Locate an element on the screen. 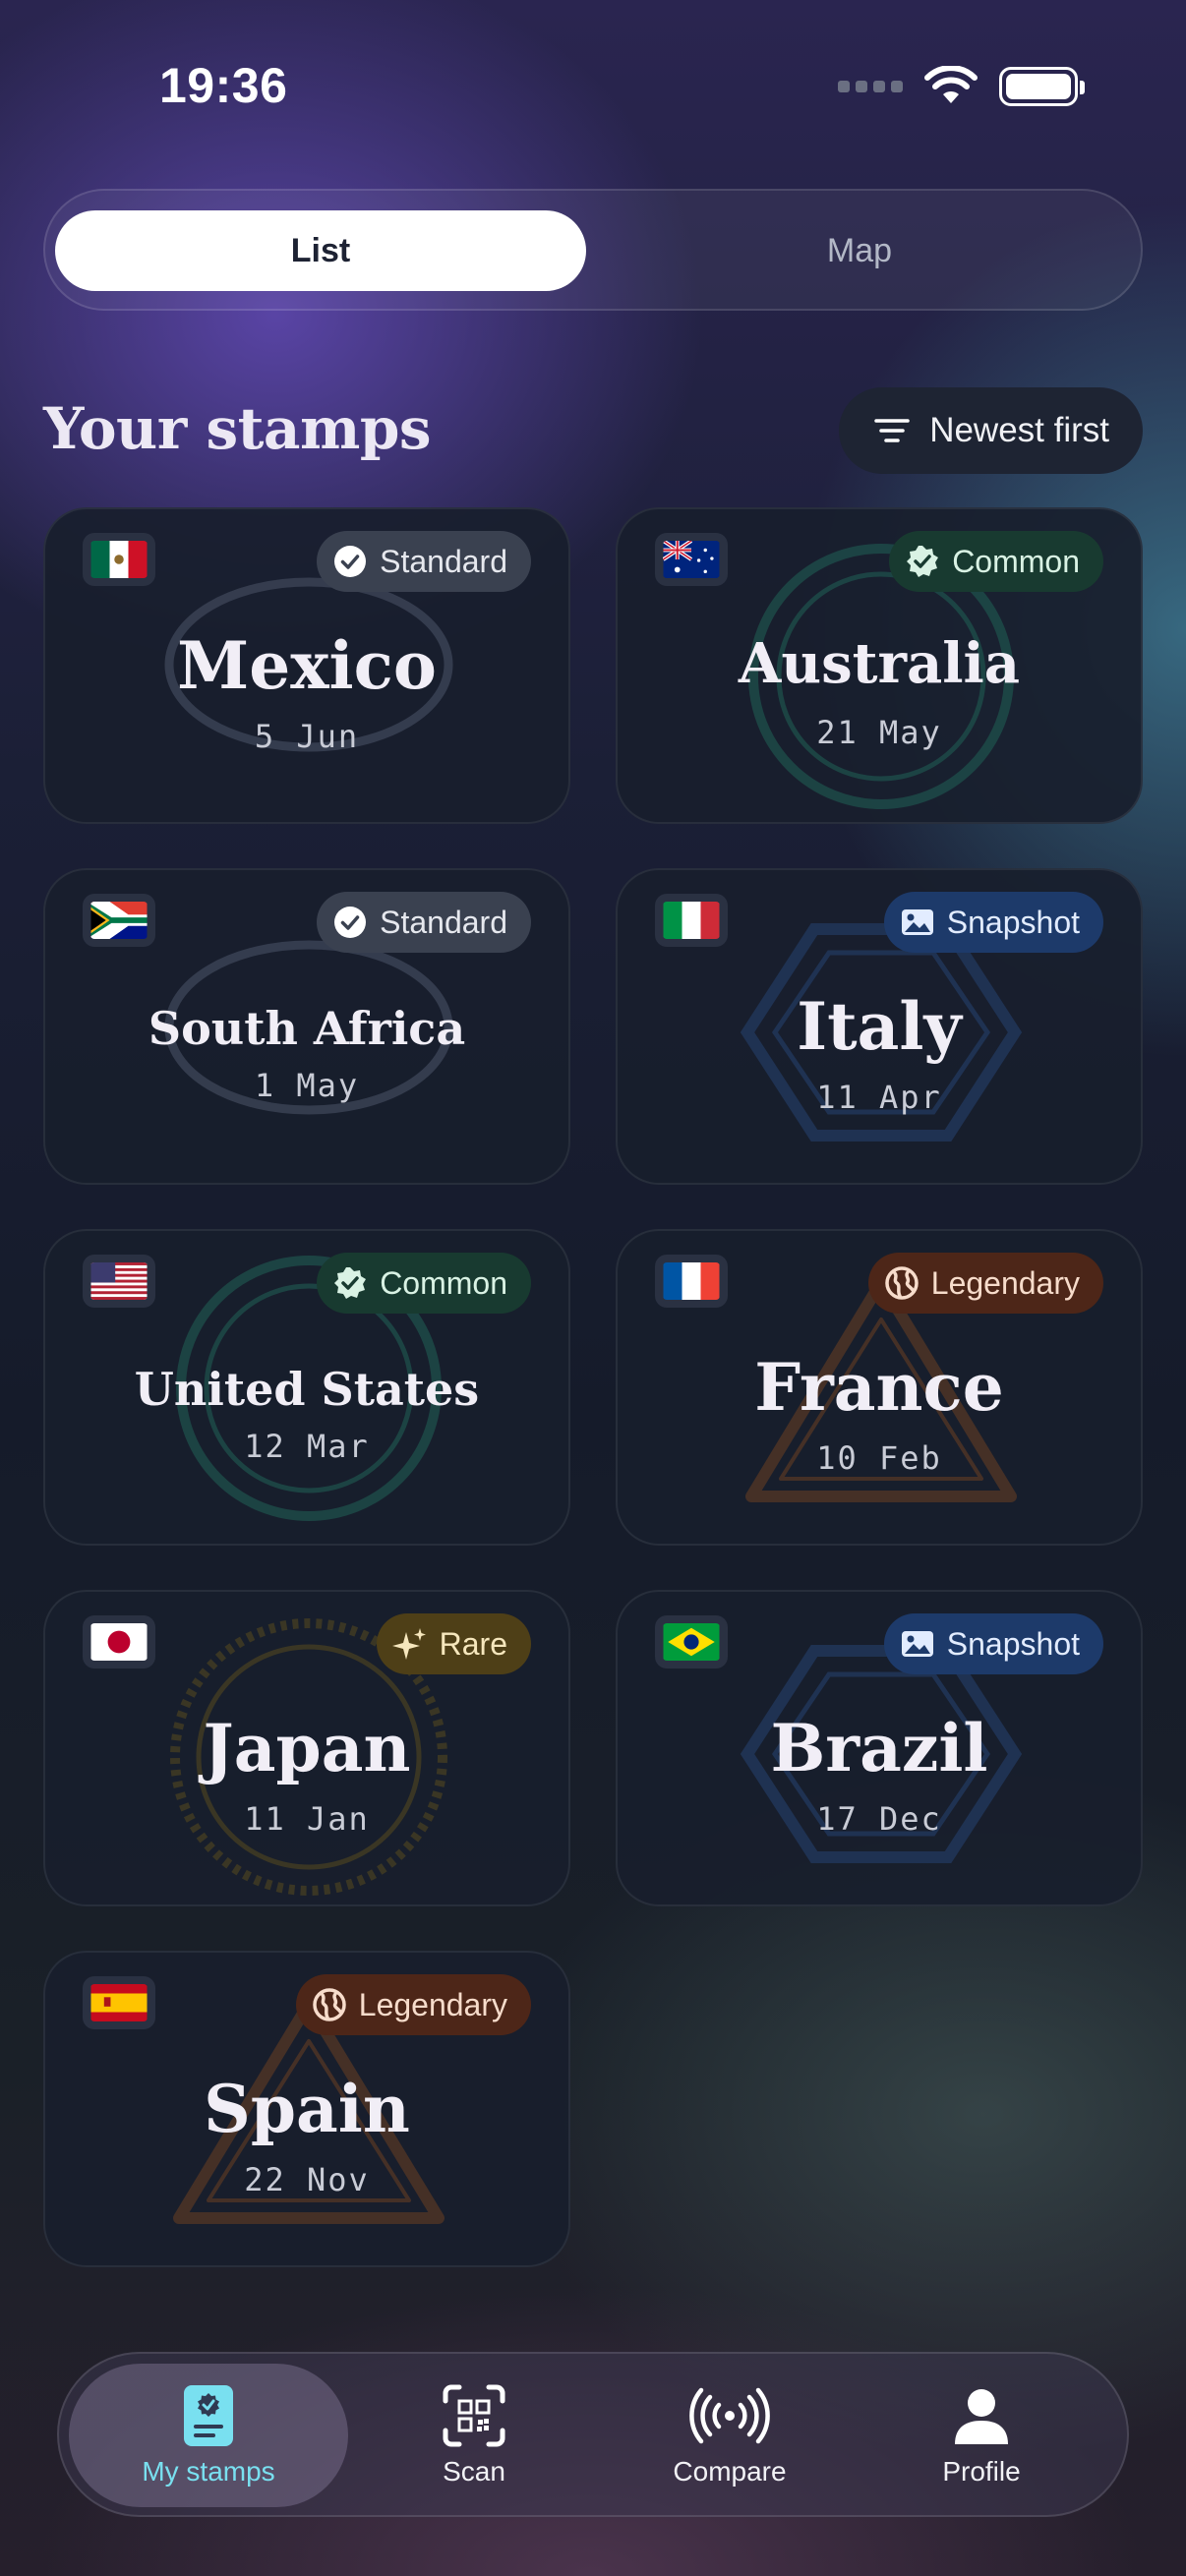 Image resolution: width=1186 pixels, height=2576 pixels. stamp-date: 21 May is located at coordinates (879, 732).